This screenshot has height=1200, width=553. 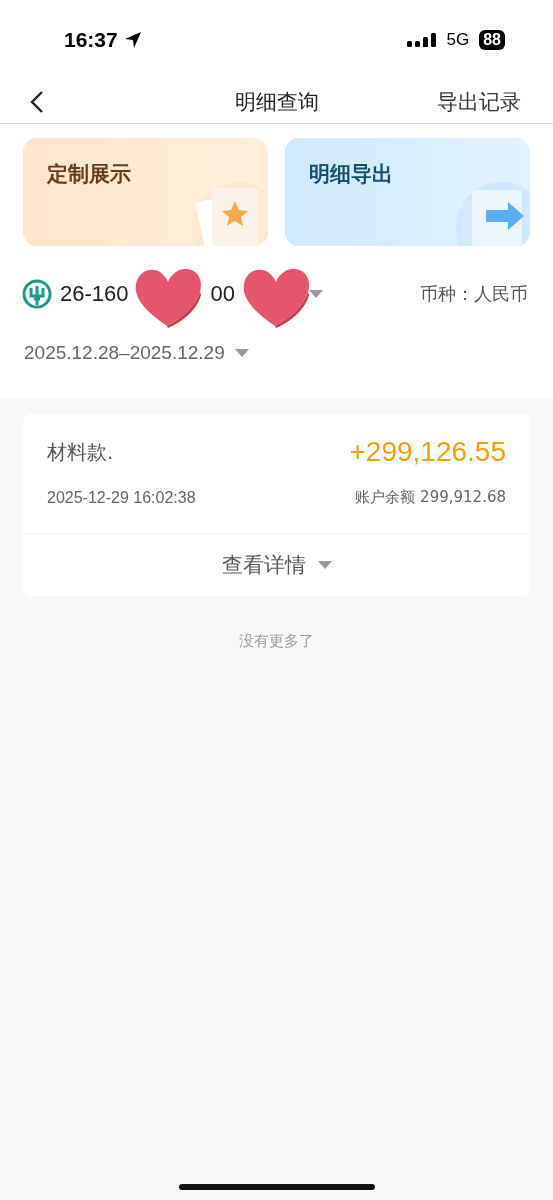 I want to click on currency-label: 币种：人民币, so click(x=474, y=294).